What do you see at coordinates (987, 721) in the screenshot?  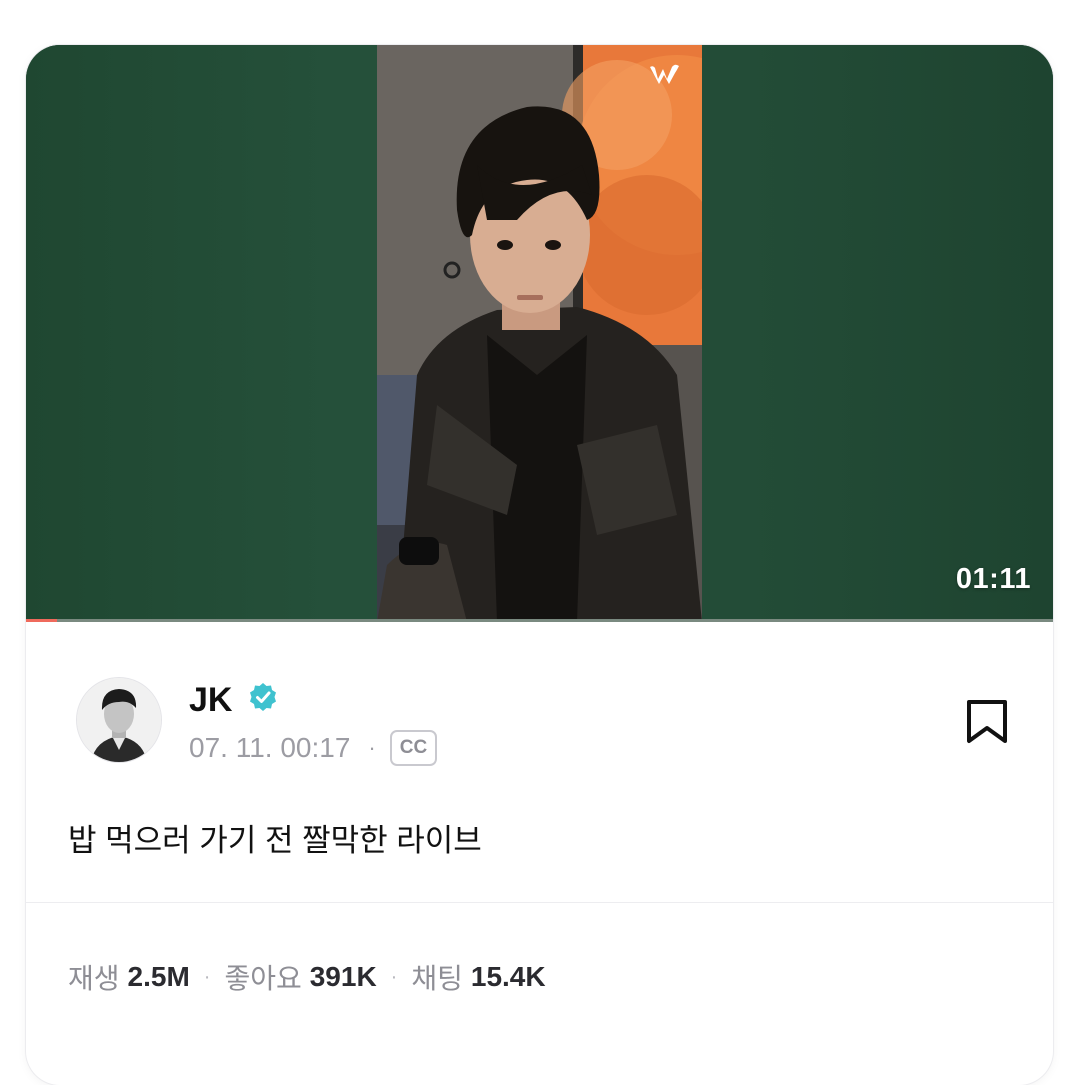 I see `bookmark-icon` at bounding box center [987, 721].